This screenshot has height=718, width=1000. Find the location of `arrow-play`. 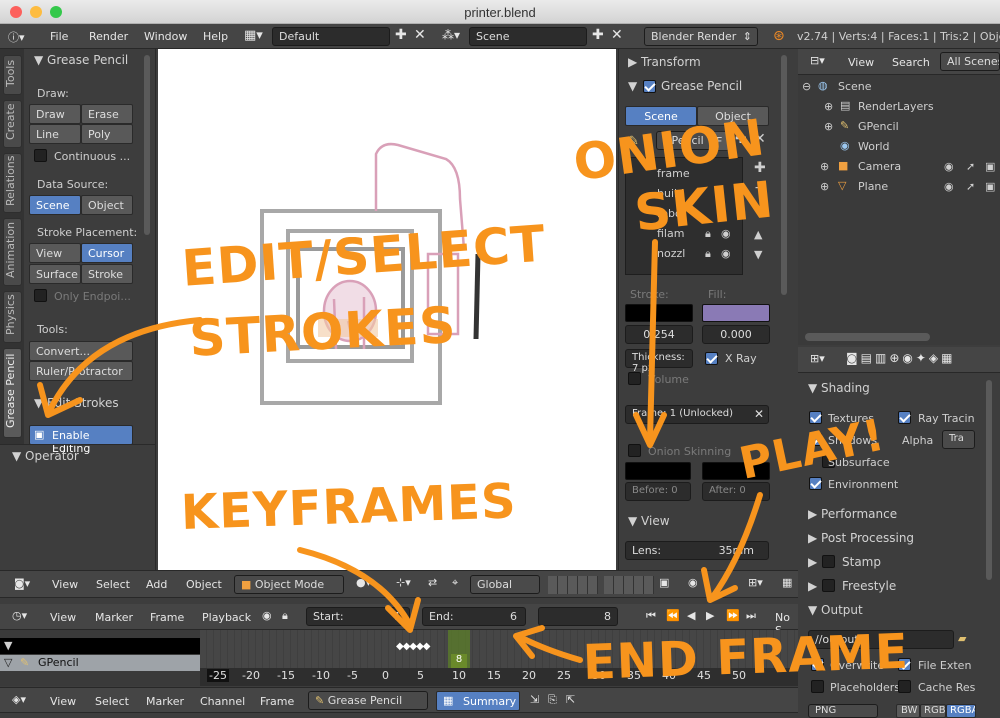

arrow-play is located at coordinates (736, 546).